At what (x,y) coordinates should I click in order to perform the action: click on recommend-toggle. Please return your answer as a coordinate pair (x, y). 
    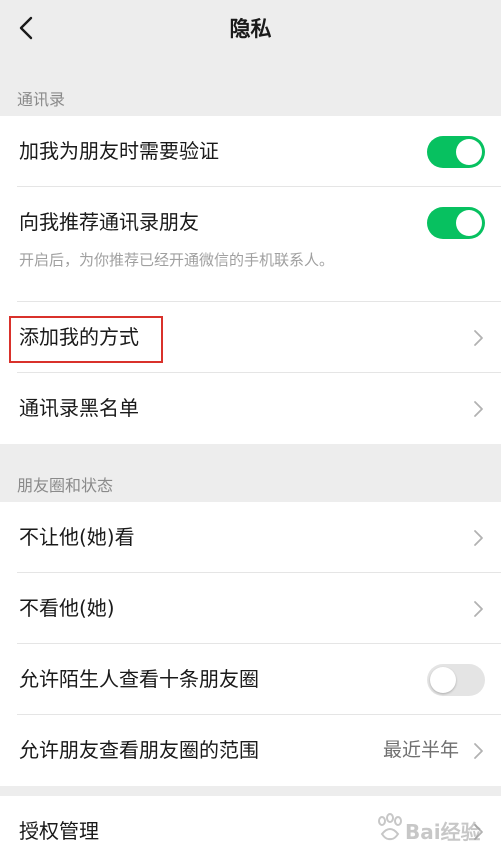
    Looking at the image, I should click on (456, 223).